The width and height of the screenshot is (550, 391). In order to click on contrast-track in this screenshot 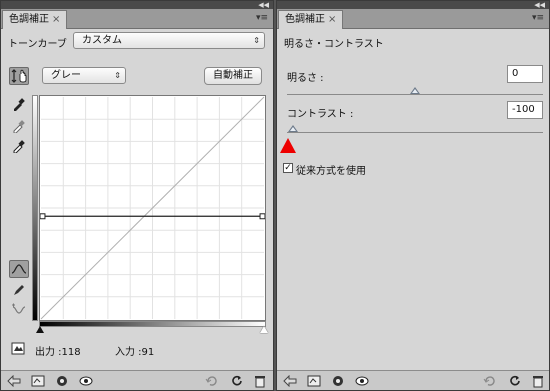, I will do `click(415, 132)`.